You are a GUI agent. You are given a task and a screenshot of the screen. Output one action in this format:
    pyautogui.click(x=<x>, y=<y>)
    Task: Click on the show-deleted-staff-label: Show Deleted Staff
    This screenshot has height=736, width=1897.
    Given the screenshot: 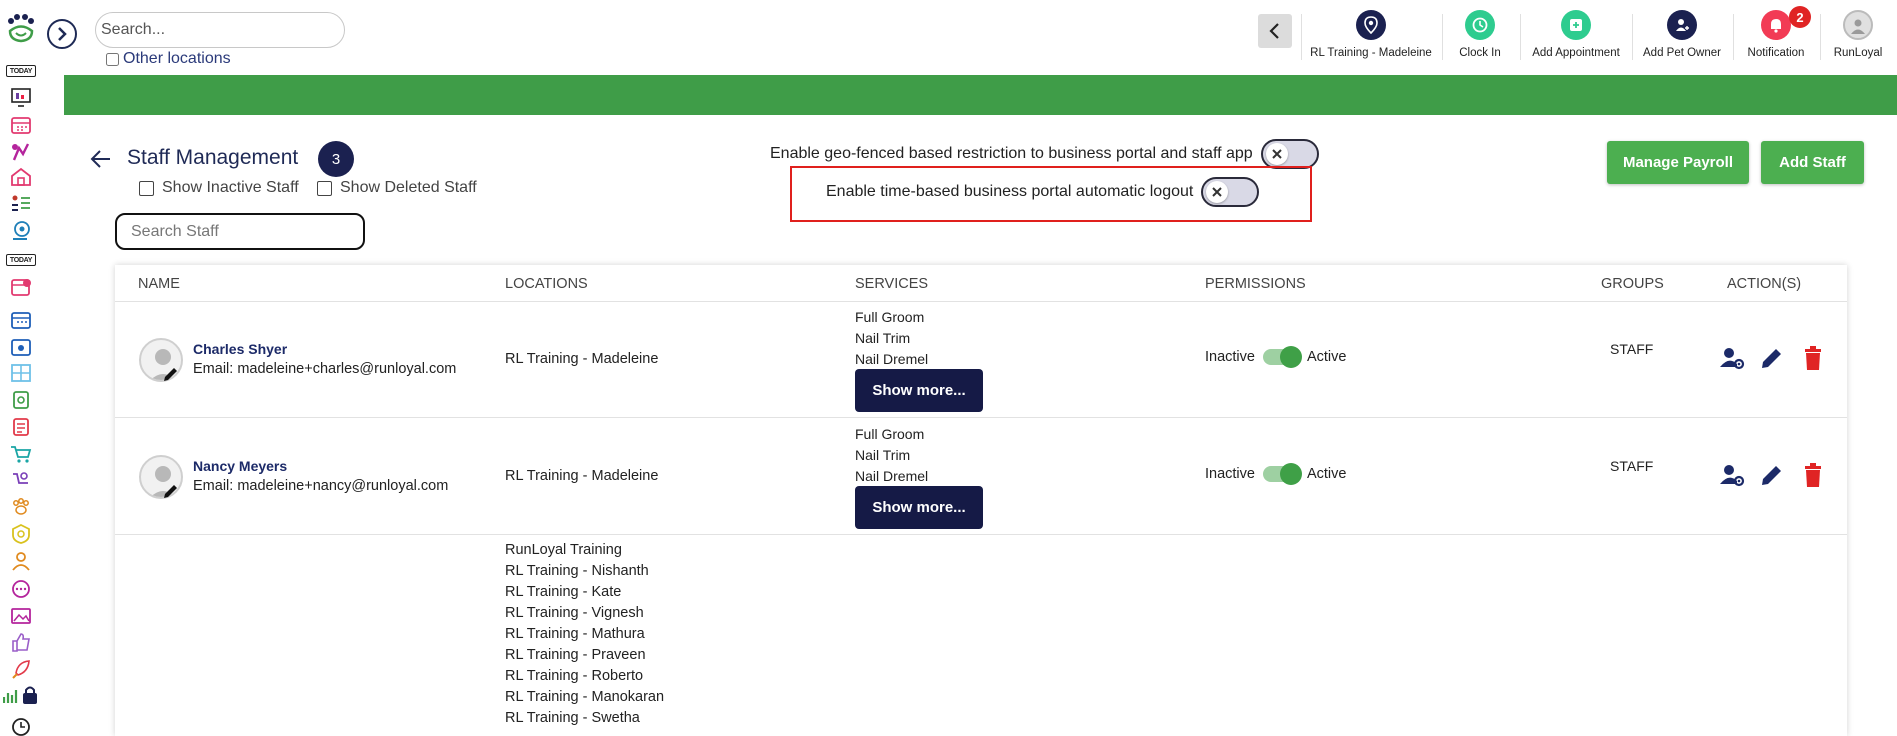 What is the action you would take?
    pyautogui.click(x=408, y=187)
    